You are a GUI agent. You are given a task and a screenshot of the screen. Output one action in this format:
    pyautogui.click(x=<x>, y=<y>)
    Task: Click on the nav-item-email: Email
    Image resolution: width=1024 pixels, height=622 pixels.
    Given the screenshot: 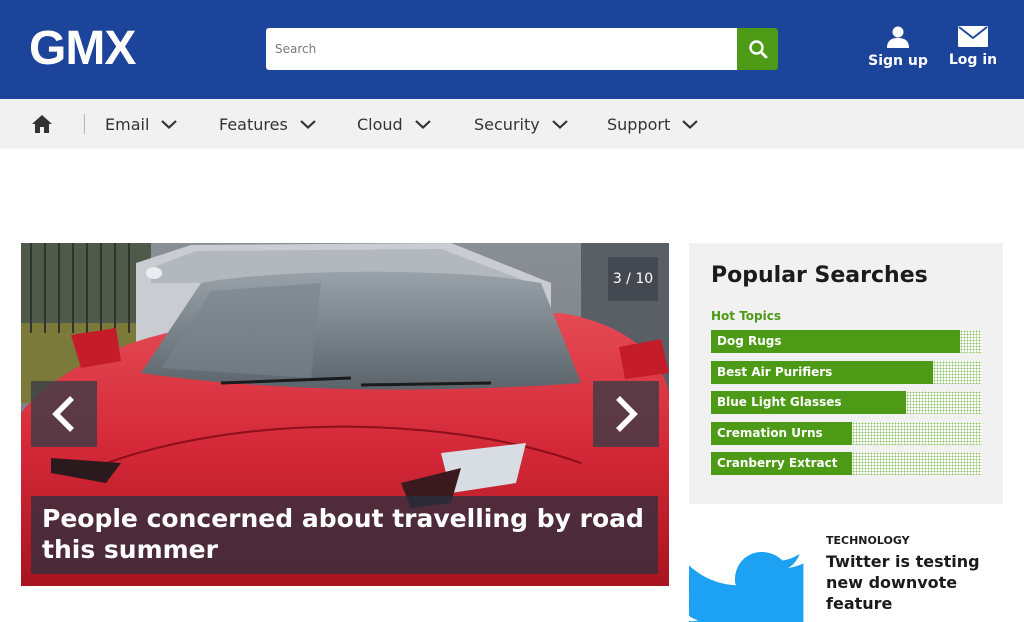 What is the action you would take?
    pyautogui.click(x=141, y=124)
    